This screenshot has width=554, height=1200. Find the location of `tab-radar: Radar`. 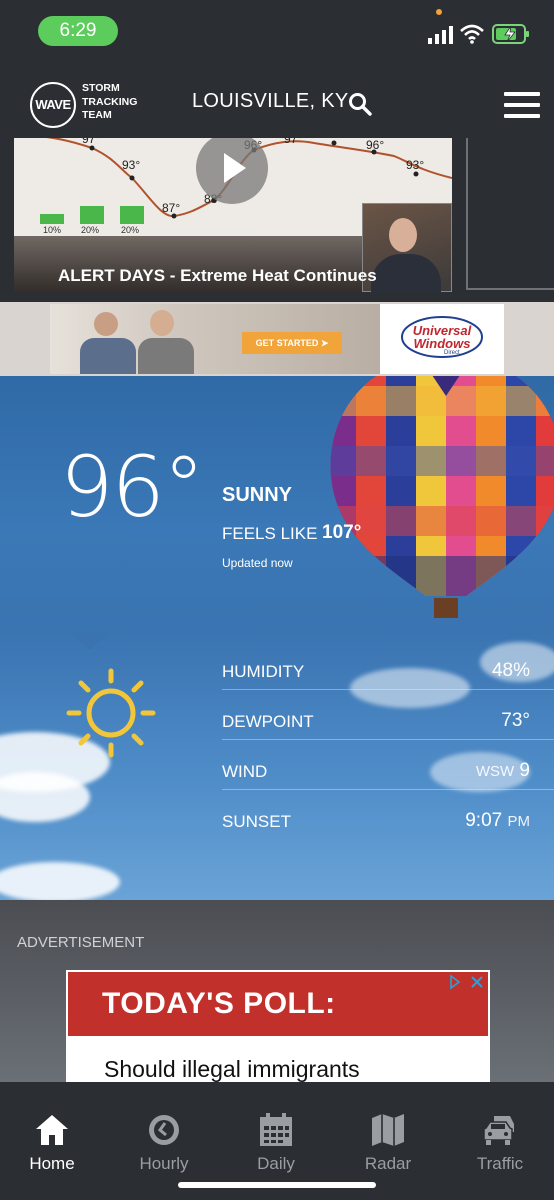

tab-radar: Radar is located at coordinates (388, 1143).